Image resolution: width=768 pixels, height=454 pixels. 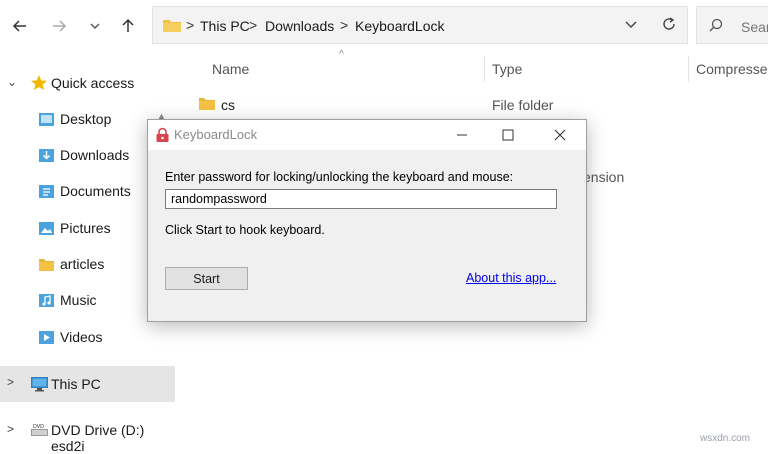 What do you see at coordinates (725, 438) in the screenshot?
I see `watermark: wsxdn.com` at bounding box center [725, 438].